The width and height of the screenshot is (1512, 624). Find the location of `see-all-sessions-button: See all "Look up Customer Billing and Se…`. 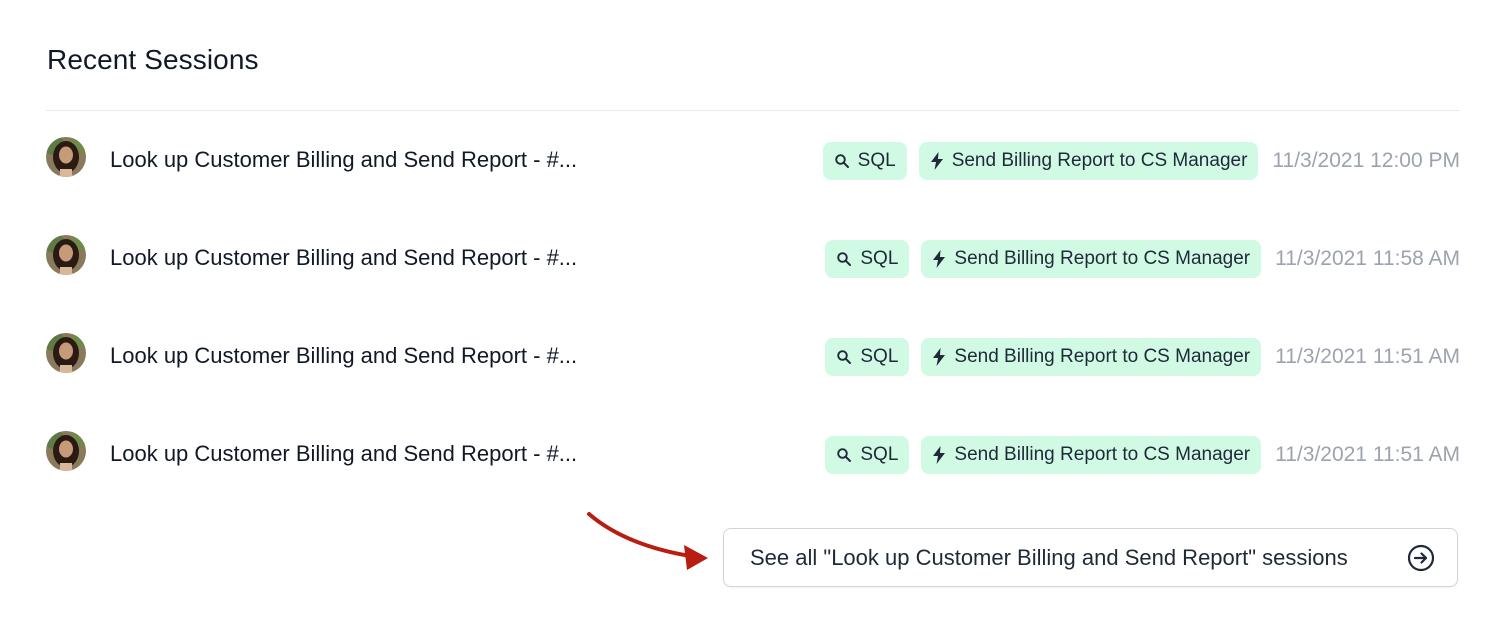

see-all-sessions-button: See all "Look up Customer Billing and Se… is located at coordinates (1090, 557).